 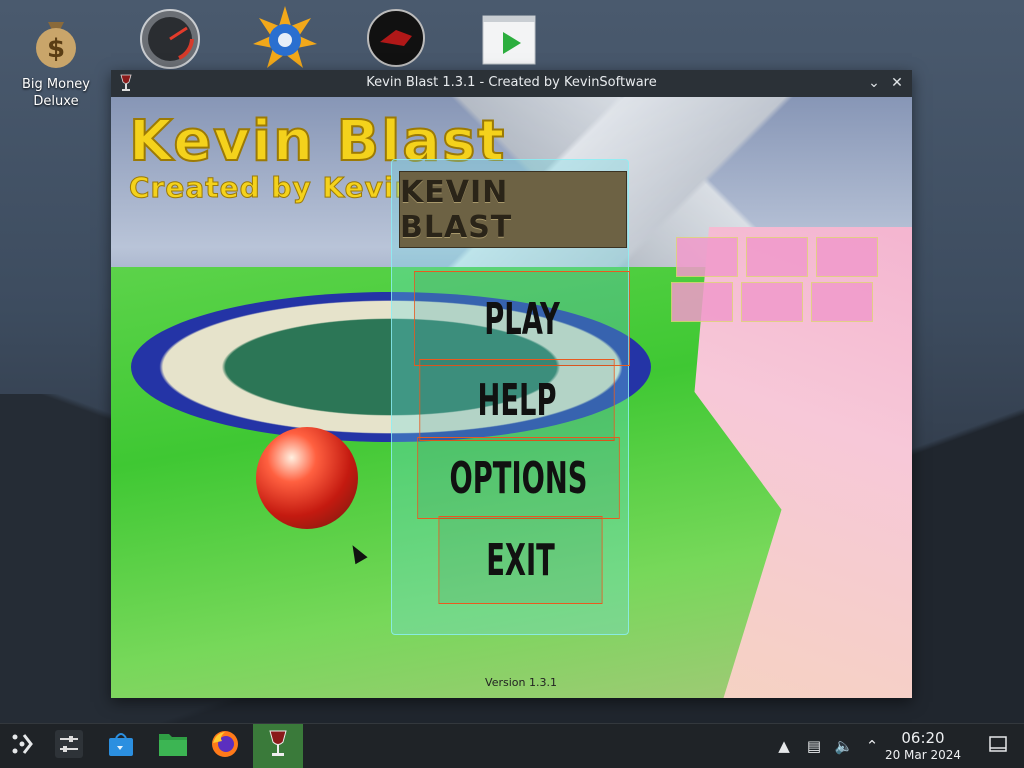 I want to click on play-button: PLAY, so click(x=522, y=318).